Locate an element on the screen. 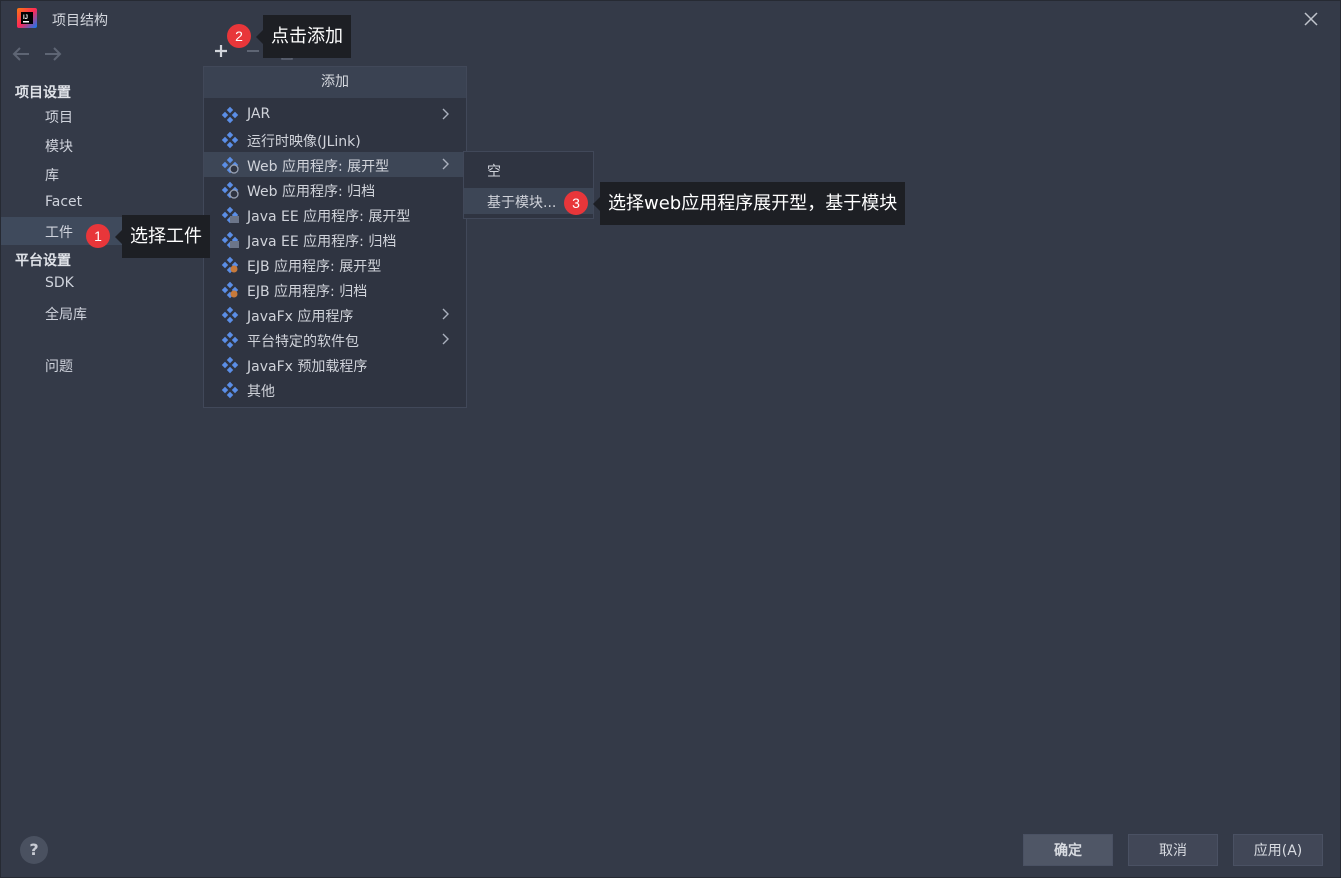  add-menu-item: JavaFx 应用程序 is located at coordinates (335, 314).